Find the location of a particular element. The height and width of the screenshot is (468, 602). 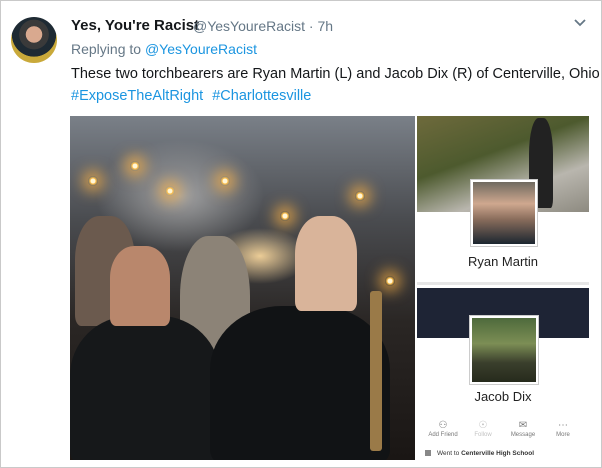

follow-action: ☉ Follow is located at coordinates (483, 429).